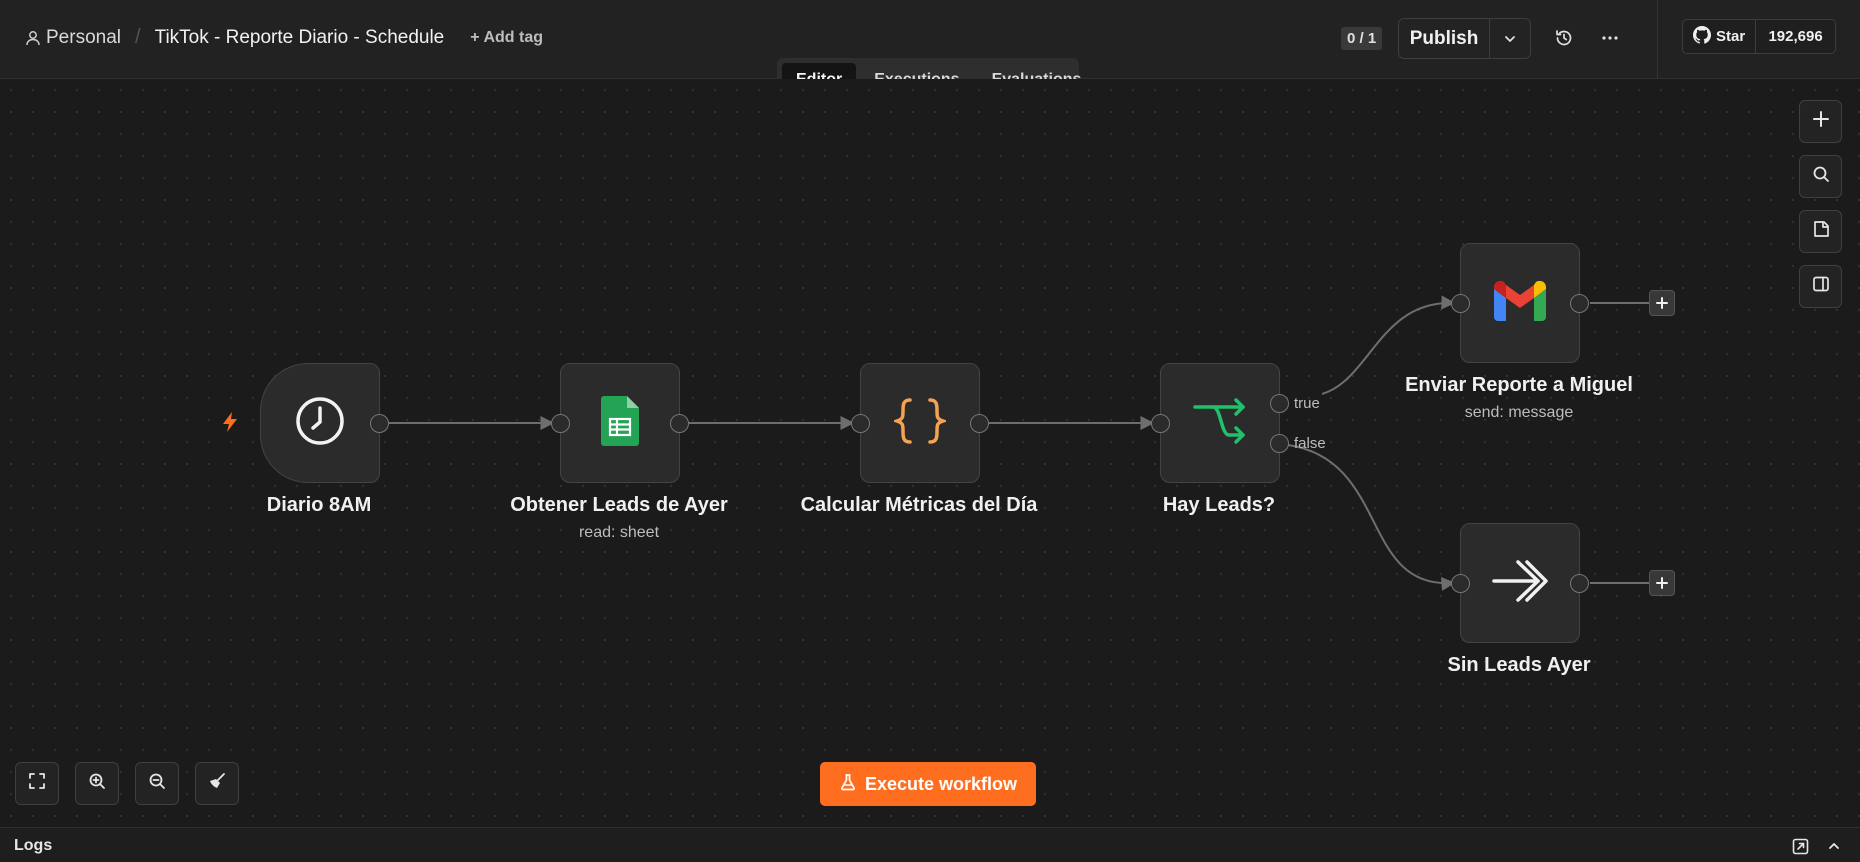  What do you see at coordinates (1834, 846) in the screenshot?
I see `chevron-up-icon` at bounding box center [1834, 846].